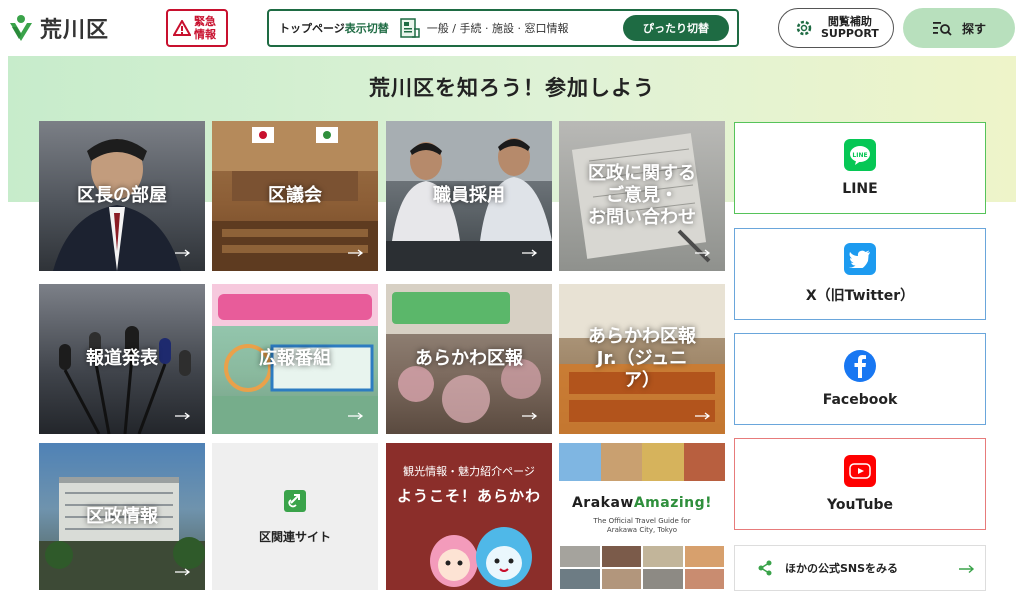 The width and height of the screenshot is (1024, 595). I want to click on sns-label: Facebook, so click(860, 400).